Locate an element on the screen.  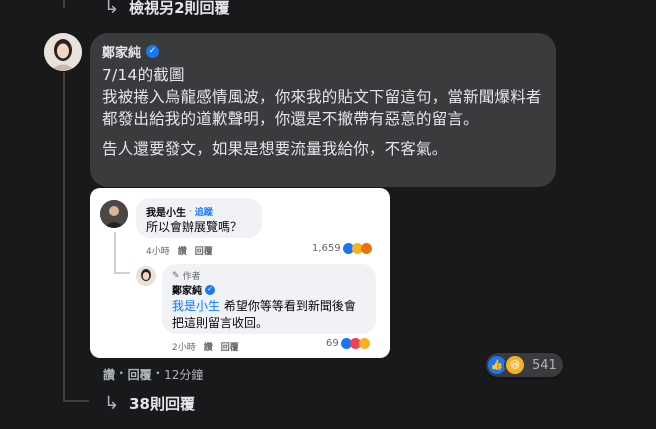
view-more-replies-label: 檢視另2則回覆 is located at coordinates (179, 8).